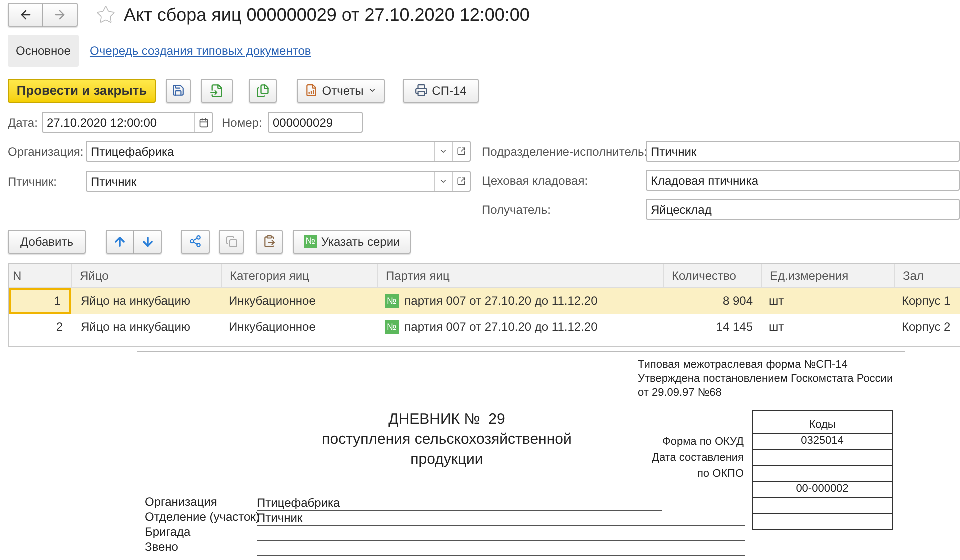  I want to click on back-icon, so click(25, 15).